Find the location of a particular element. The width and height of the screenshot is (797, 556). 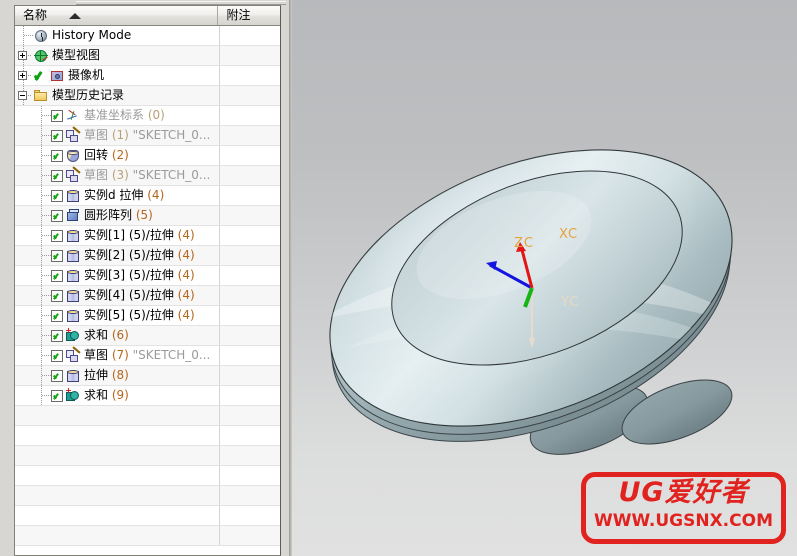

tree-row: 圆形阵列 (5) is located at coordinates (147, 216).